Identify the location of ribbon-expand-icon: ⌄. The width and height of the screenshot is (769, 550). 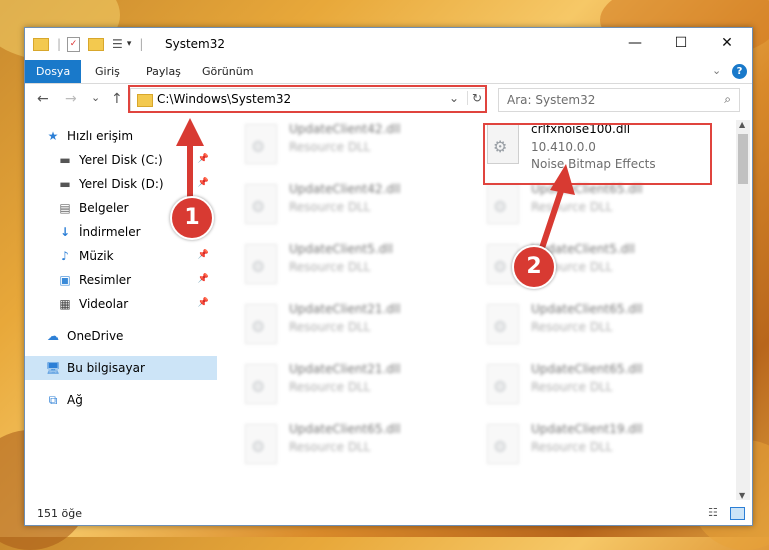
(716, 70).